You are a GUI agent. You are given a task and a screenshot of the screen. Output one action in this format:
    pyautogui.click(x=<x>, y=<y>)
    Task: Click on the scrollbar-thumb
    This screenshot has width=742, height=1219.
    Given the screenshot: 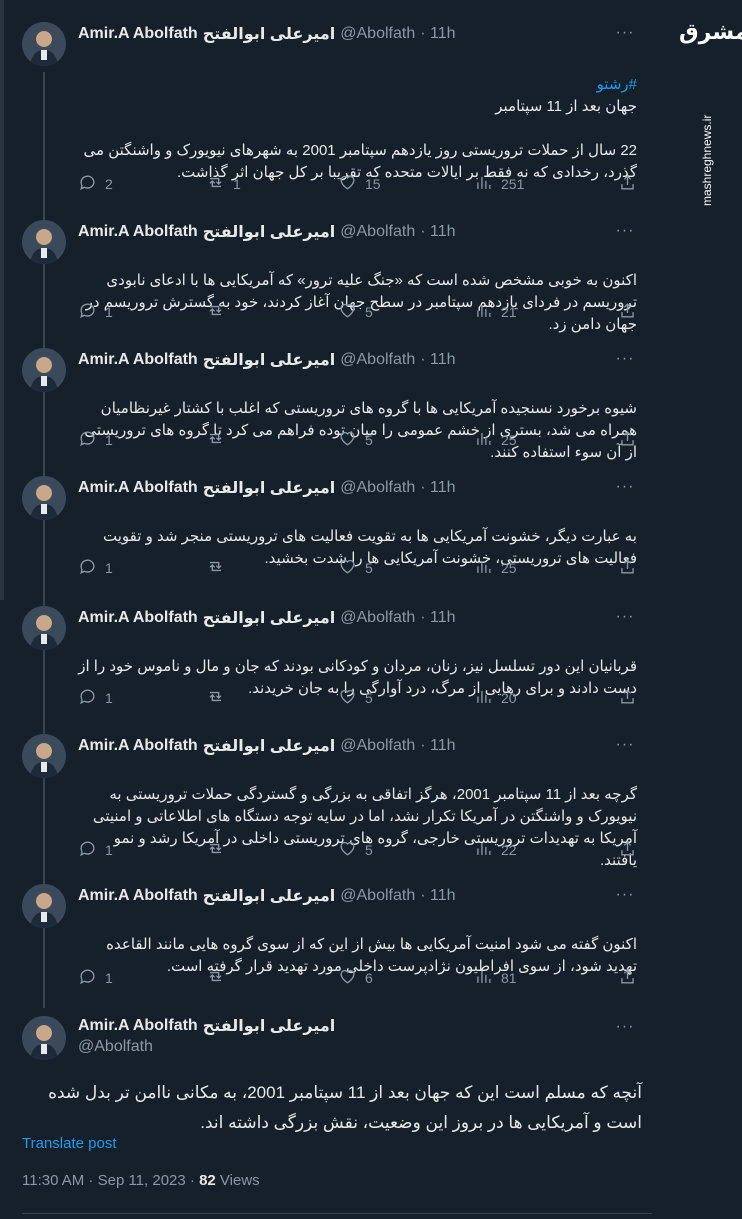 What is the action you would take?
    pyautogui.click(x=2, y=300)
    